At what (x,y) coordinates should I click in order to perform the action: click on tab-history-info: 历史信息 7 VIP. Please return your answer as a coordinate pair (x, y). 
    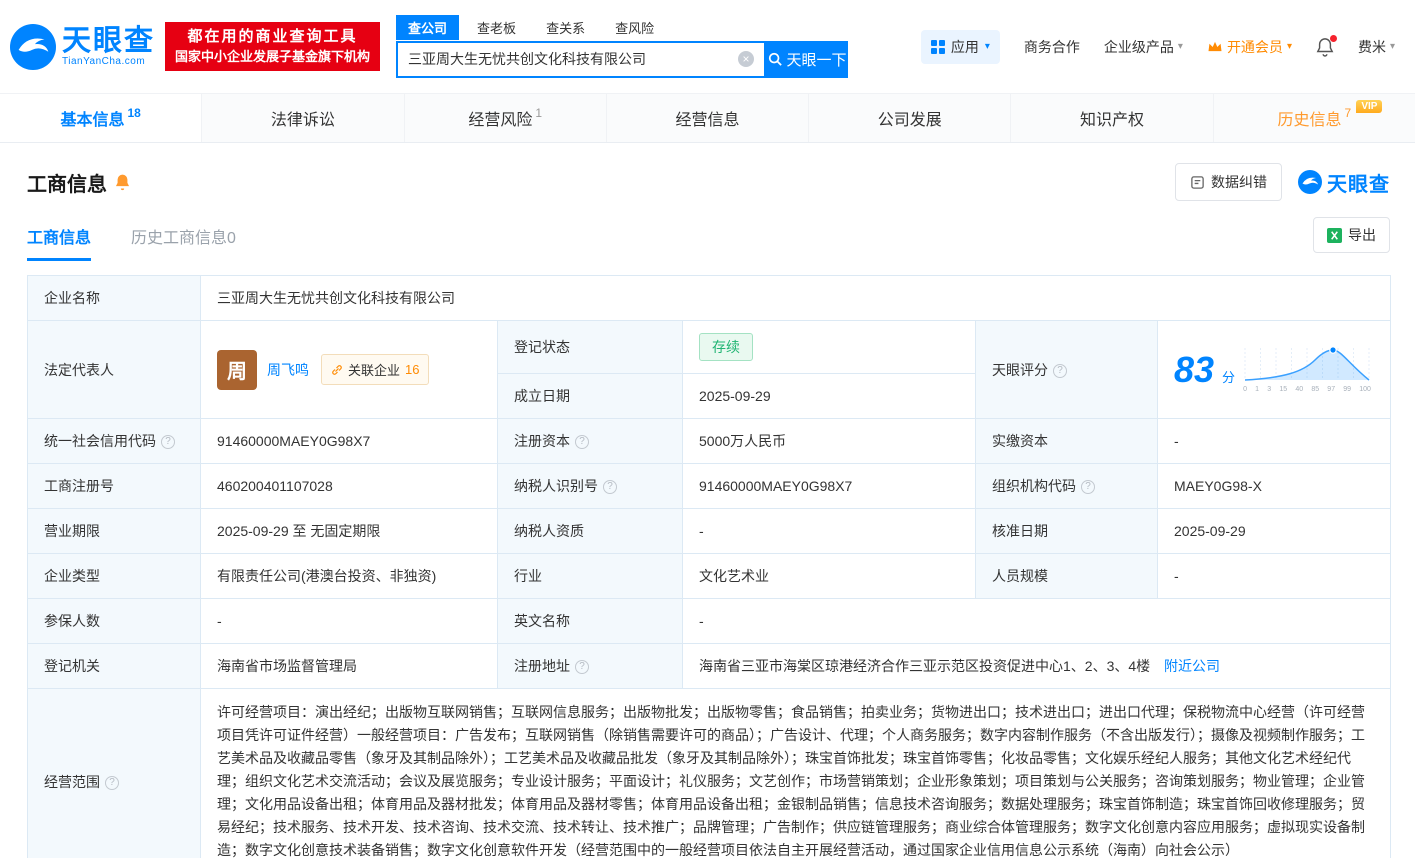
    Looking at the image, I should click on (1314, 118).